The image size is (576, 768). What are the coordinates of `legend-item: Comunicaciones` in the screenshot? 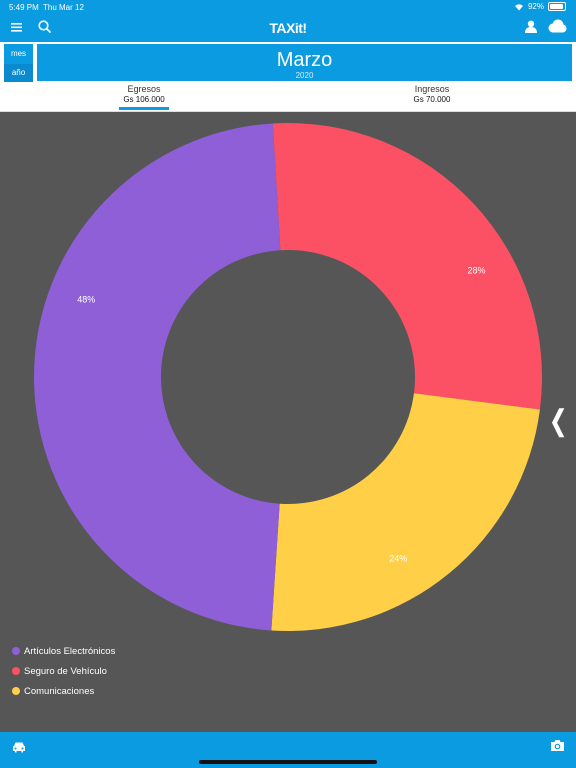 It's located at (63, 691).